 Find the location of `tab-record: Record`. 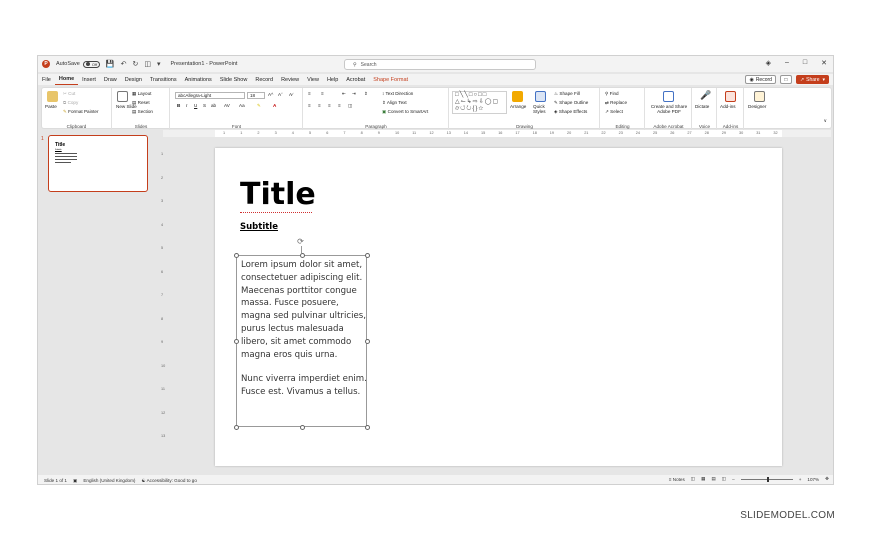

tab-record: Record is located at coordinates (264, 79).